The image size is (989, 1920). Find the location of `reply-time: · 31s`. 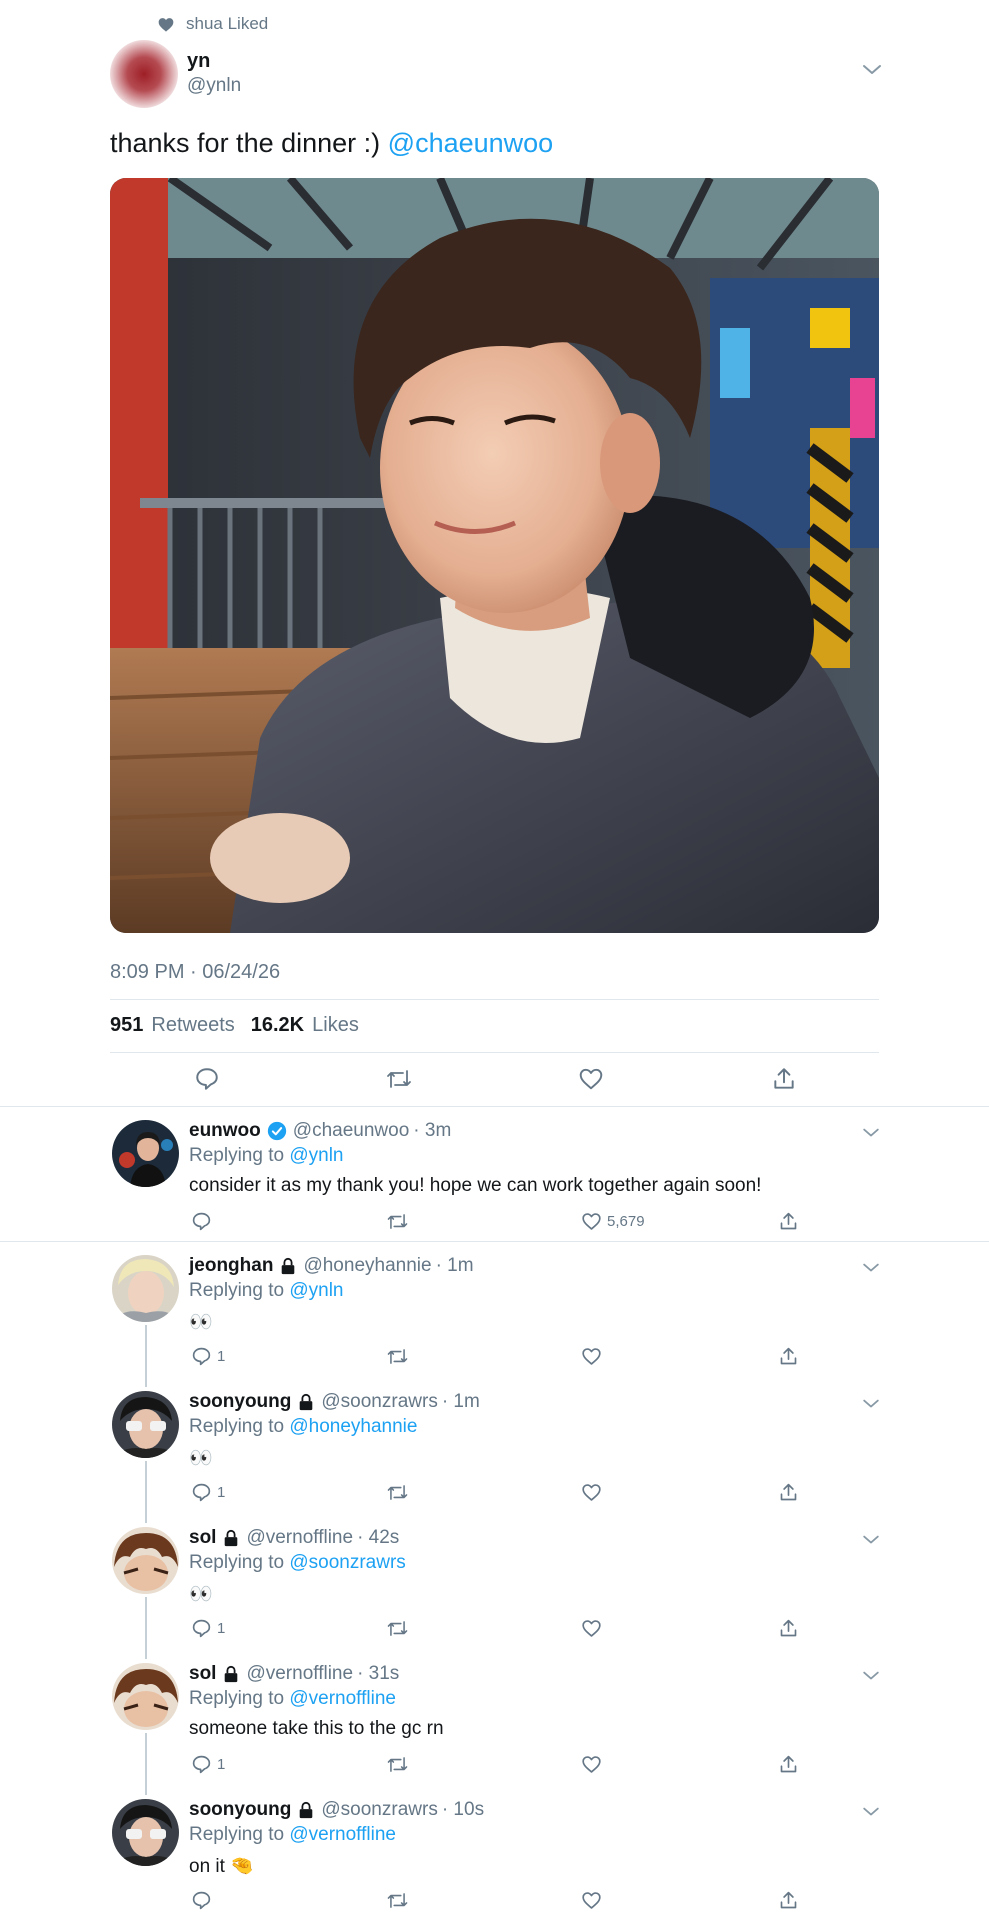

reply-time: · 31s is located at coordinates (378, 1674).